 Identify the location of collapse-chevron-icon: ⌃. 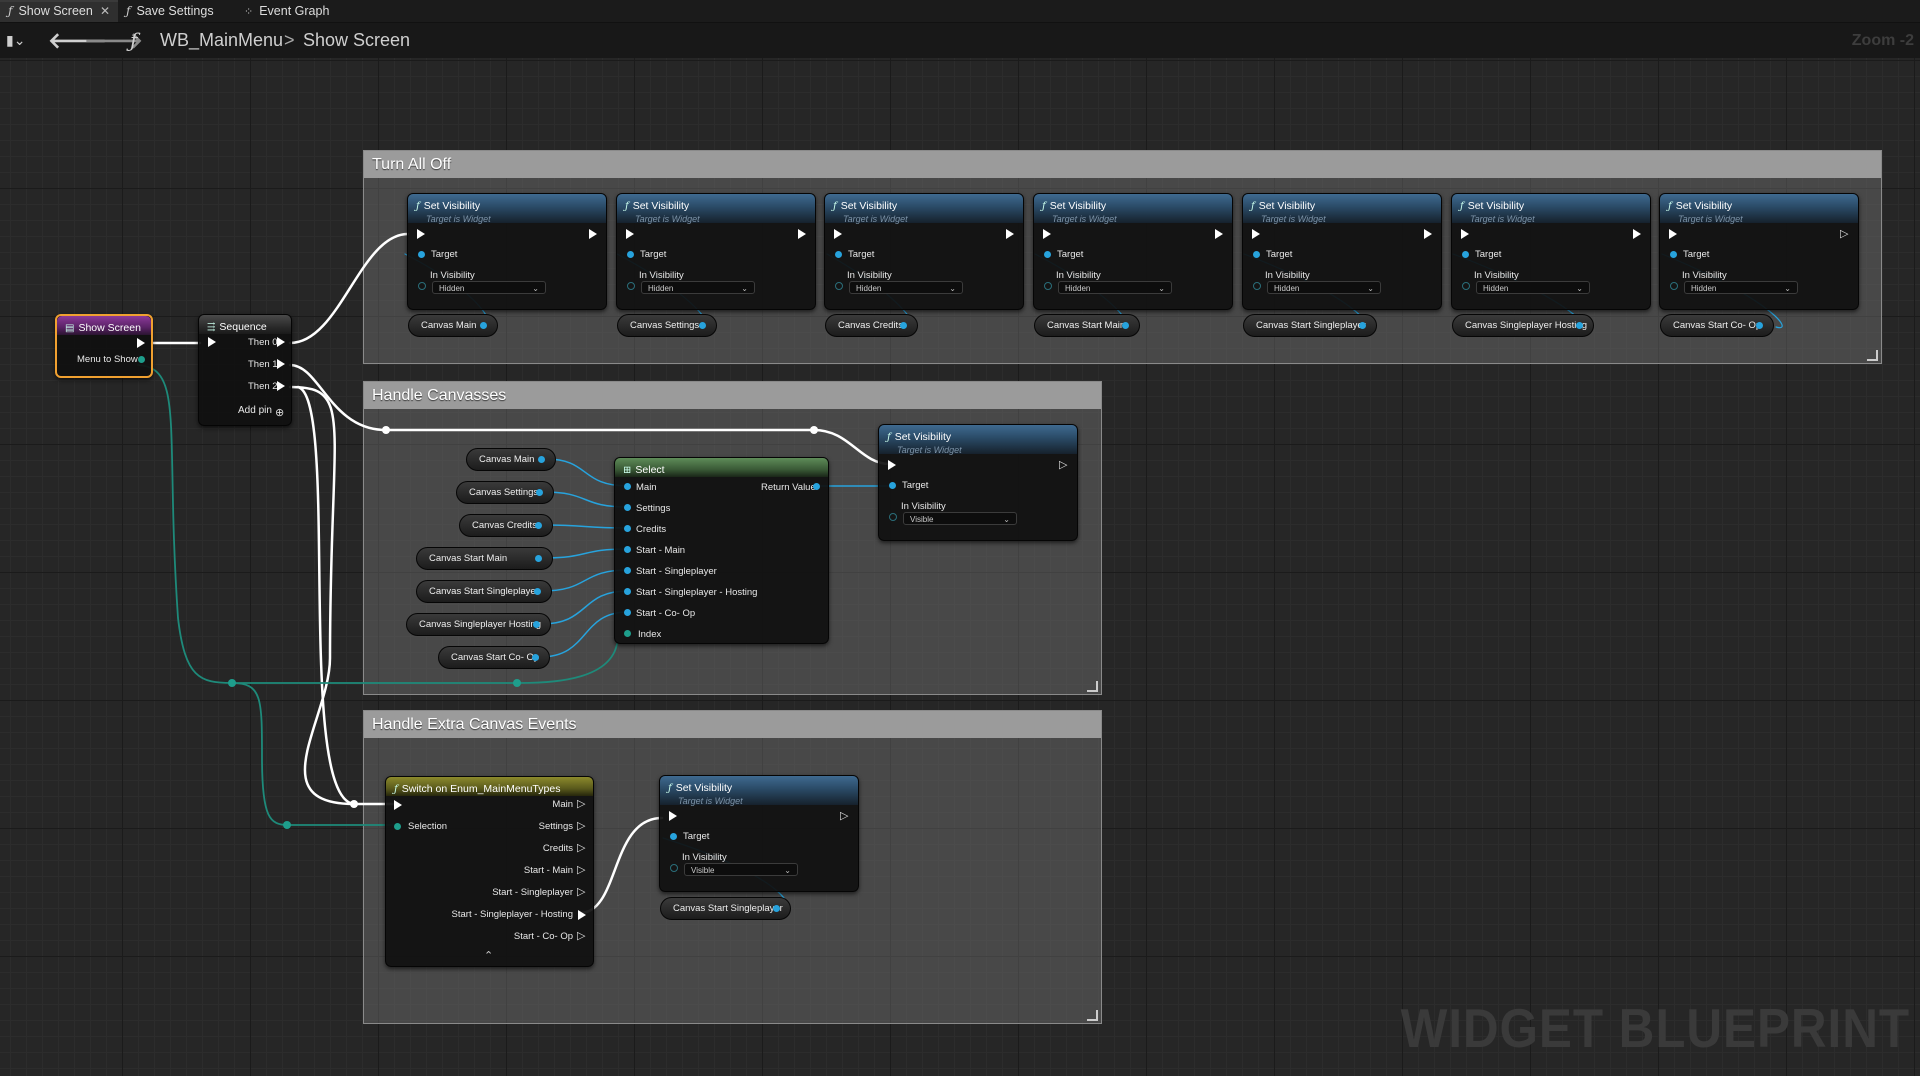
(488, 955).